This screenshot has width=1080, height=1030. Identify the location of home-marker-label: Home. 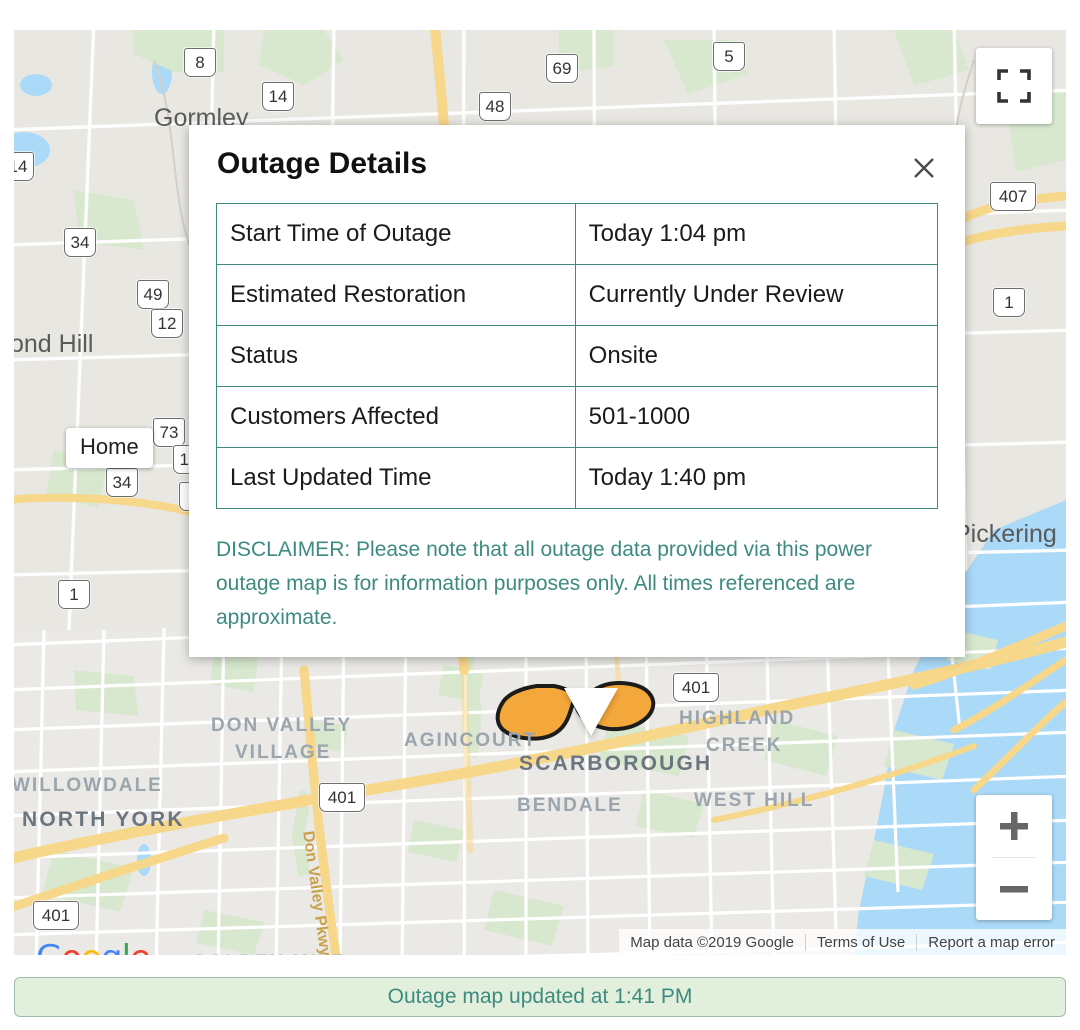
(109, 446).